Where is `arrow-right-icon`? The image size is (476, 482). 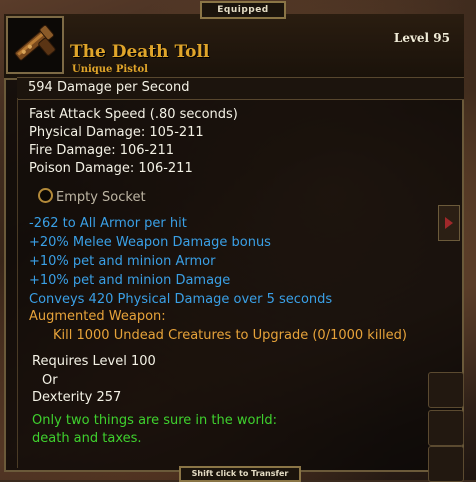 arrow-right-icon is located at coordinates (449, 223).